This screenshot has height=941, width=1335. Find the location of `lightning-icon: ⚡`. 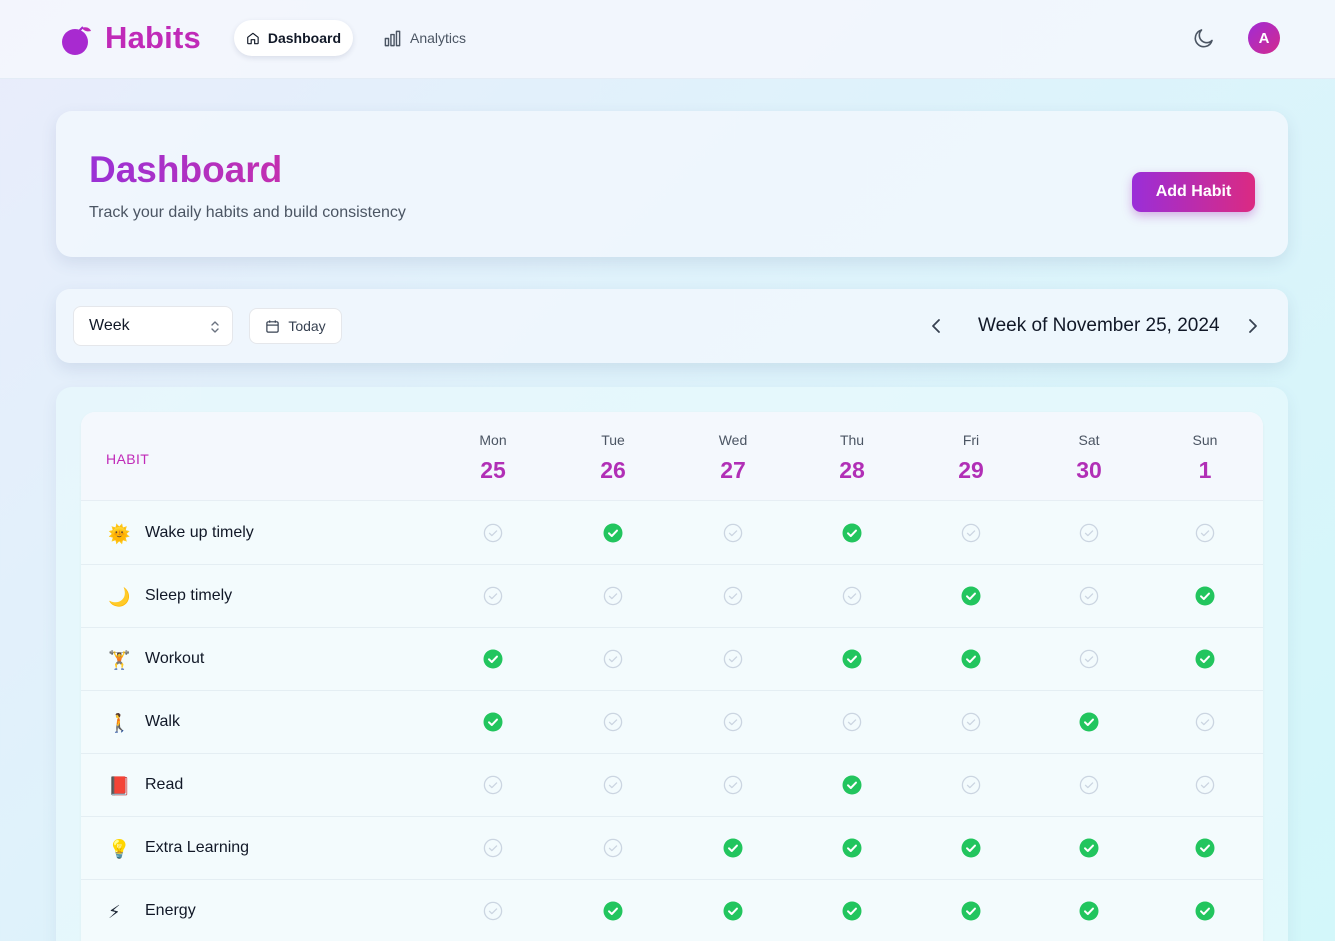

lightning-icon: ⚡ is located at coordinates (114, 912).